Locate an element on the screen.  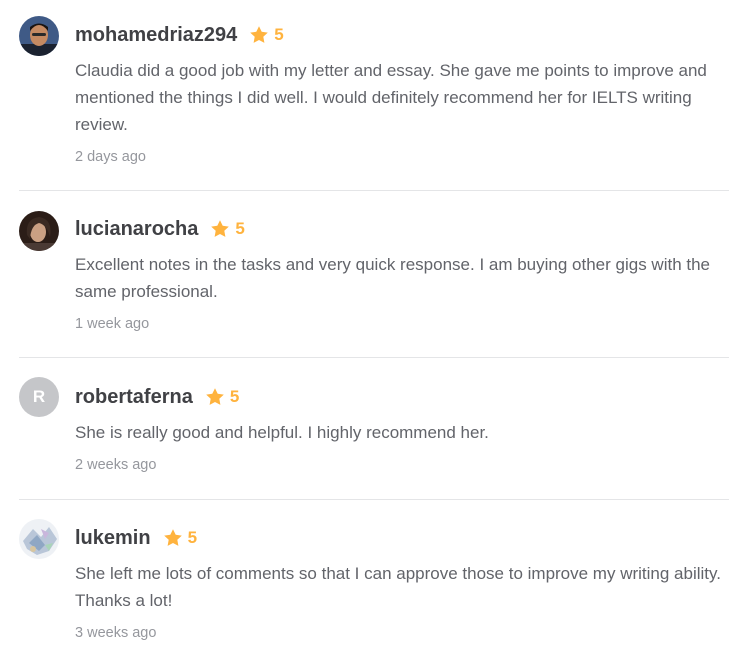
review-time: 2 weeks ago is located at coordinates (116, 465).